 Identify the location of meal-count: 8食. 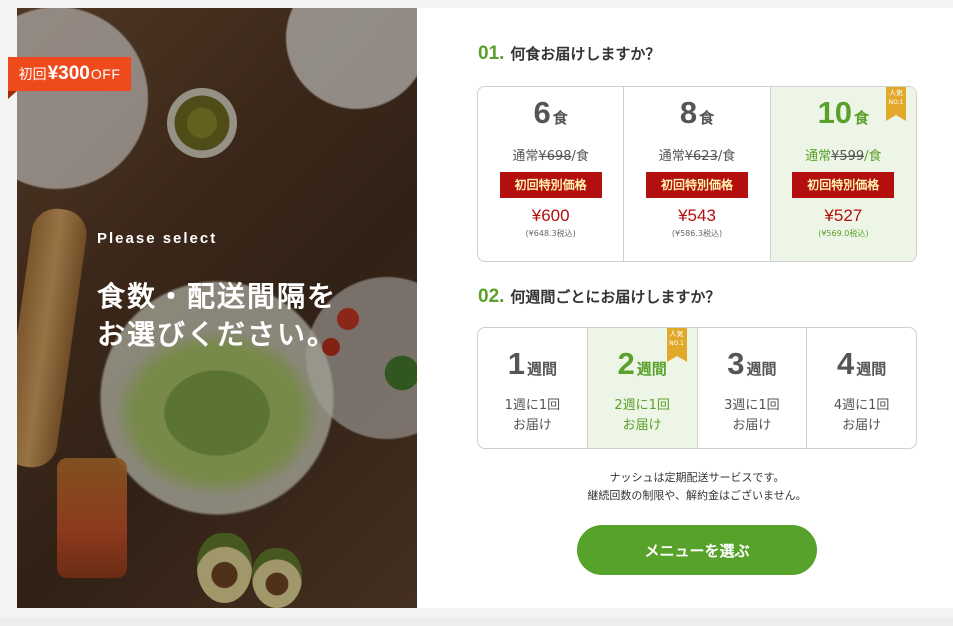
(696, 115).